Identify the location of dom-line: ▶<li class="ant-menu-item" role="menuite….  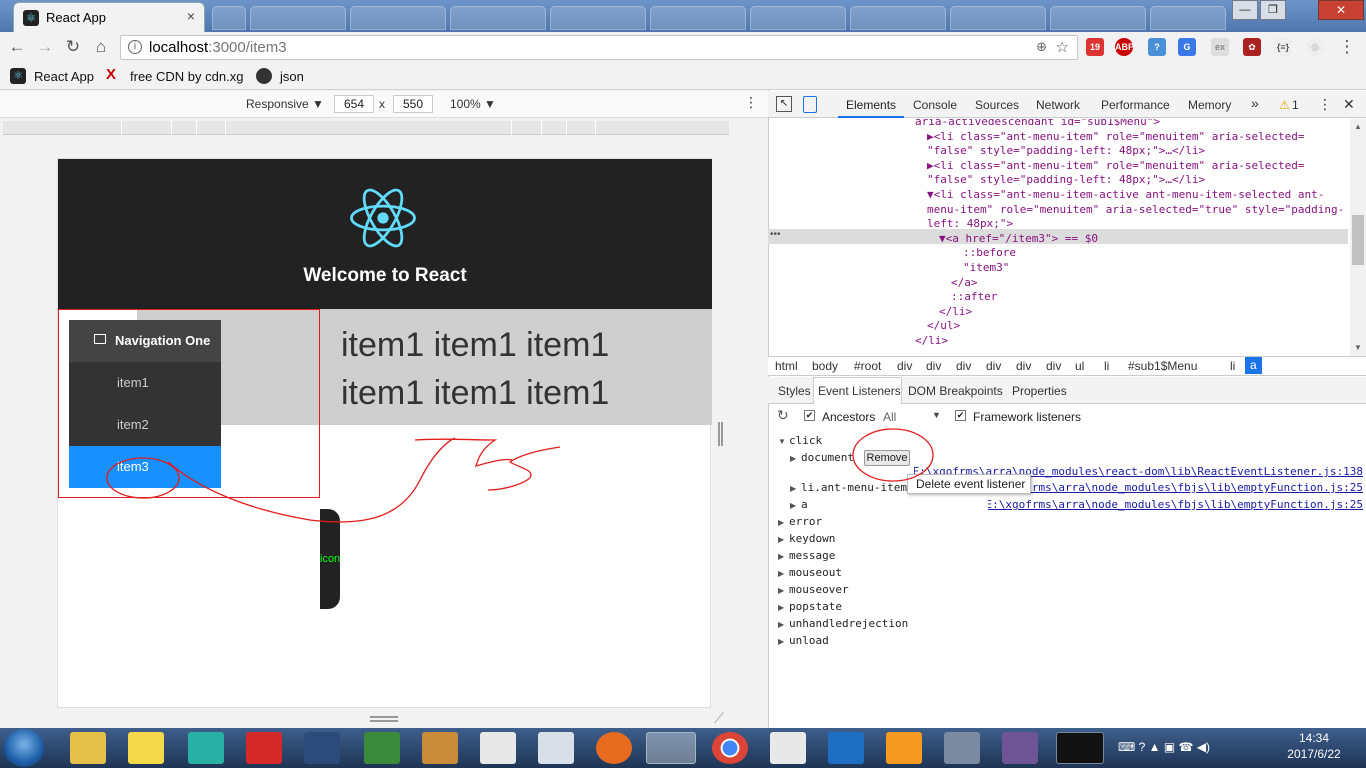
(1116, 137).